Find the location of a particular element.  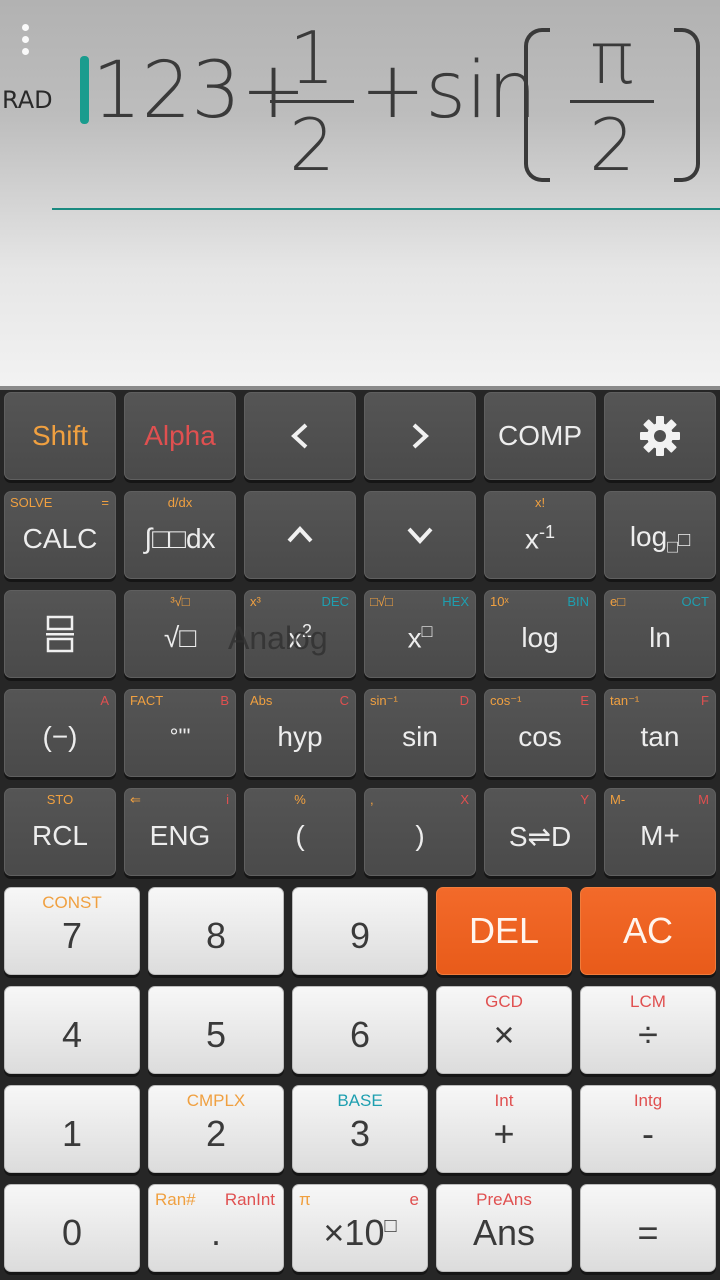

equals-shift-label: = is located at coordinates (105, 502).